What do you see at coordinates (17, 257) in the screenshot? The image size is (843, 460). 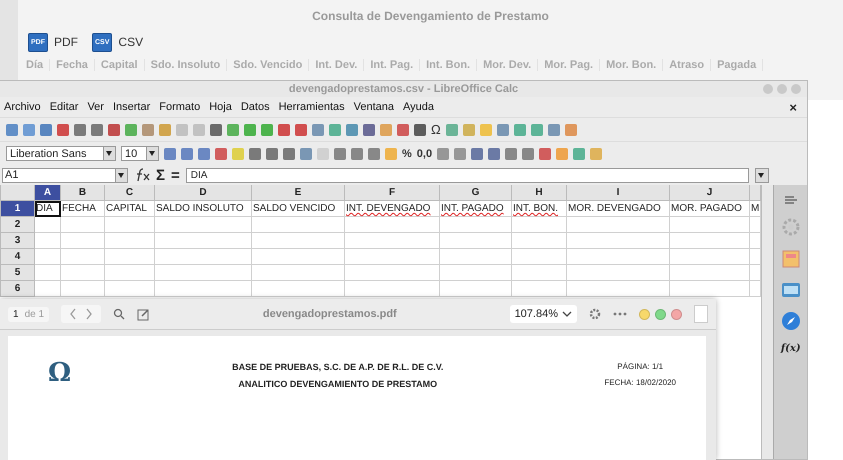 I see `row-header: 4` at bounding box center [17, 257].